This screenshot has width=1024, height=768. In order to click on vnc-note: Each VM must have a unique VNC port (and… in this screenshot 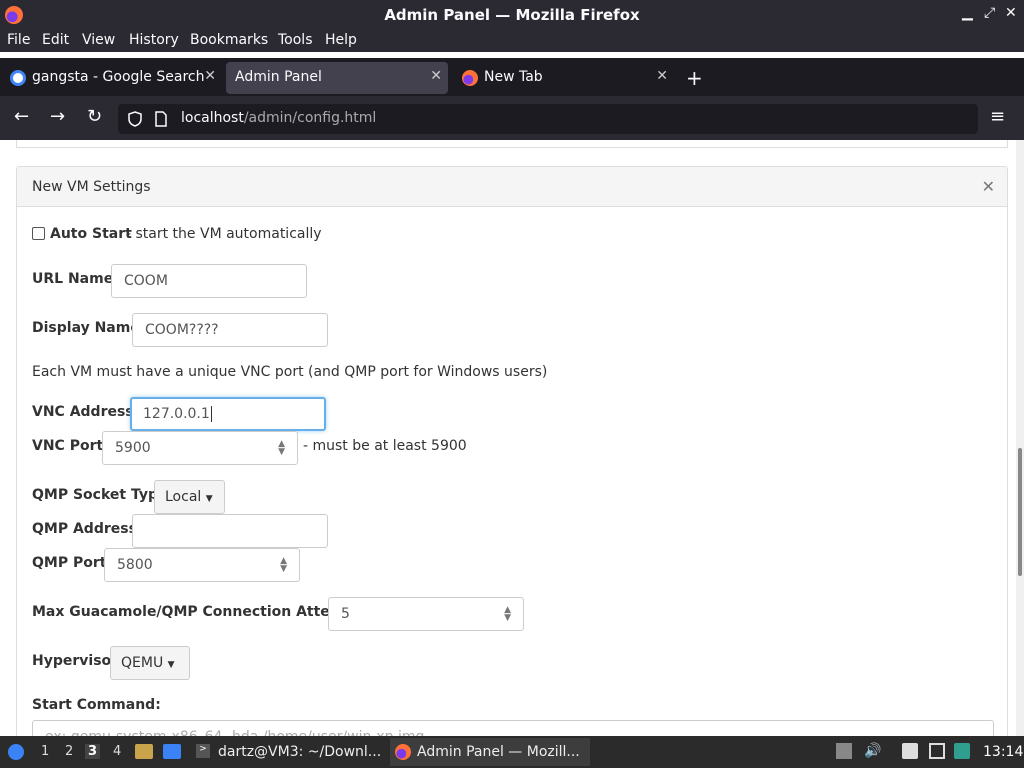, I will do `click(290, 372)`.